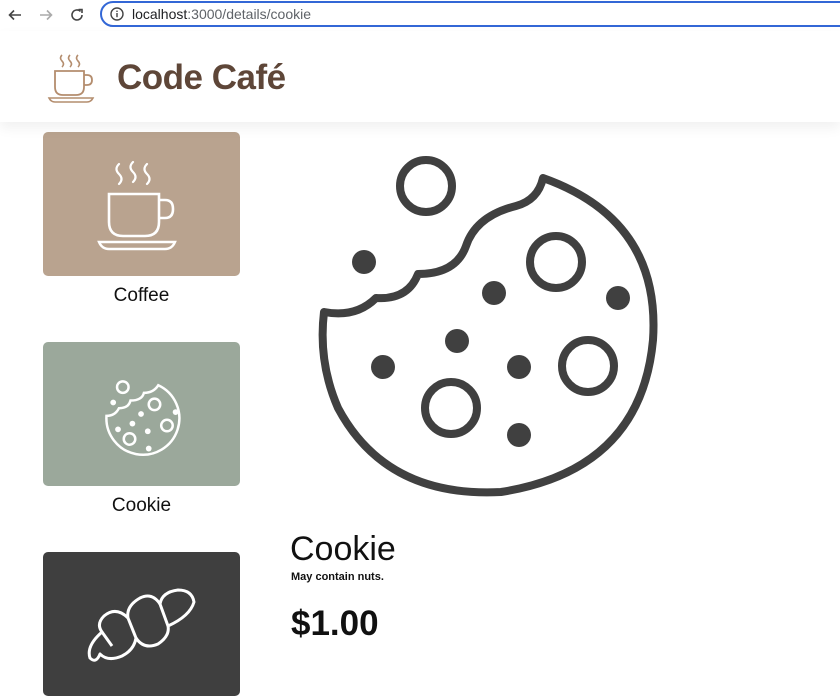 Image resolution: width=840 pixels, height=696 pixels. Describe the element at coordinates (141, 506) in the screenshot. I see `product-name: Cookie` at that location.